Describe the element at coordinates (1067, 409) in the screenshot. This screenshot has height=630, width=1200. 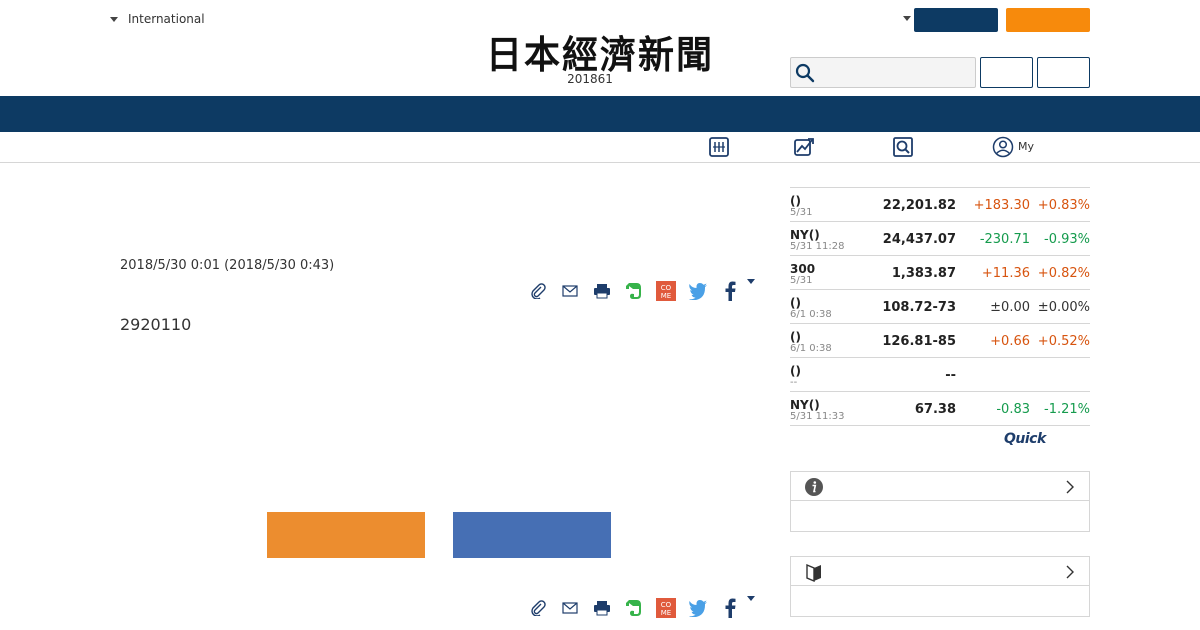
I see `market-change-pct: -1.21%` at that location.